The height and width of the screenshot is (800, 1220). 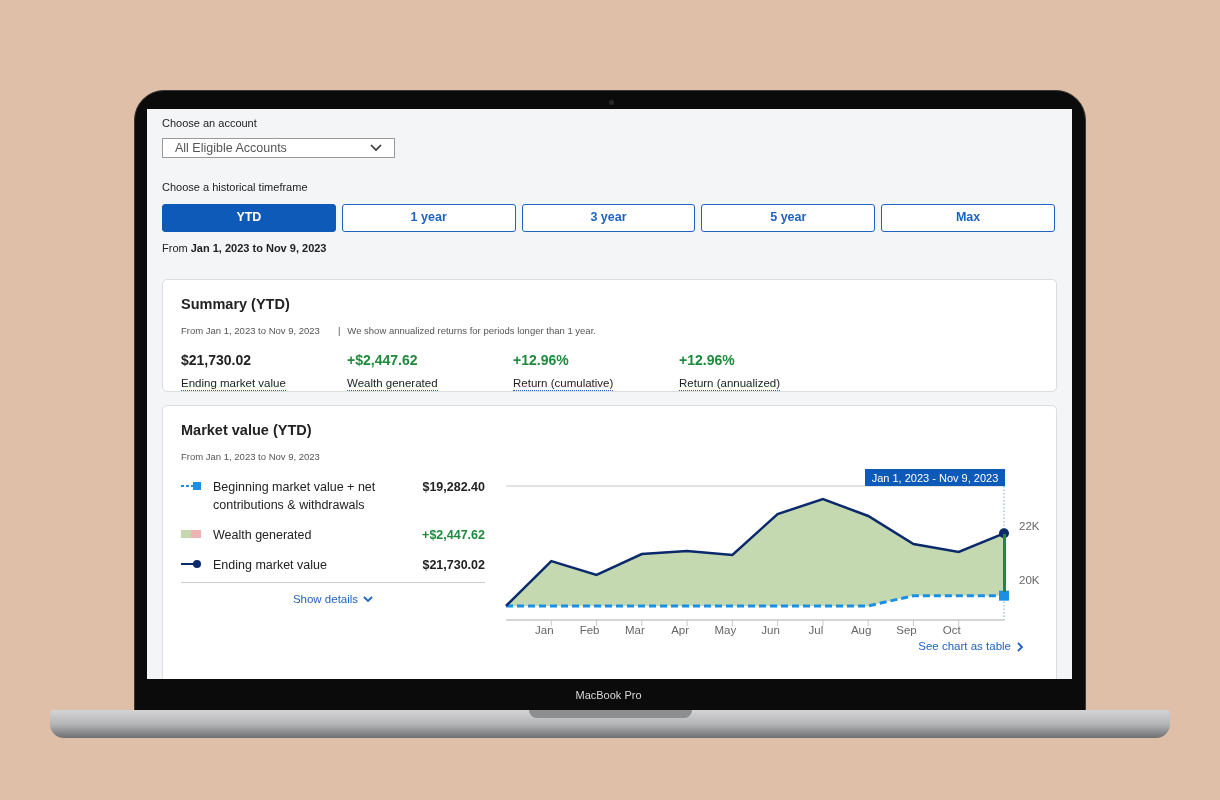 What do you see at coordinates (544, 630) in the screenshot?
I see `x-tick-label: Jan` at bounding box center [544, 630].